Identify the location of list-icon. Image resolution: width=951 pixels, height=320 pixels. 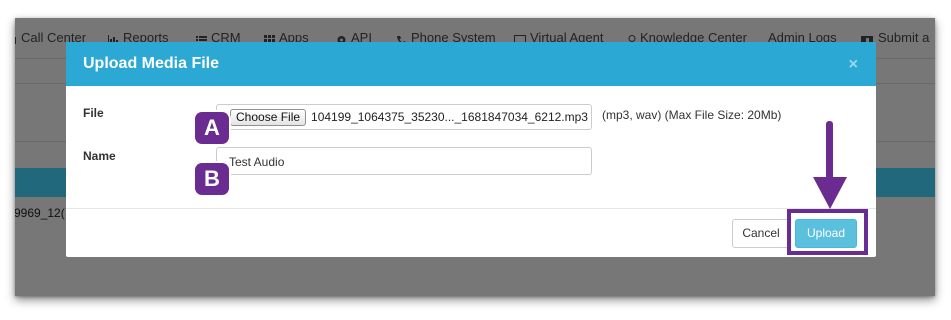
(201, 38).